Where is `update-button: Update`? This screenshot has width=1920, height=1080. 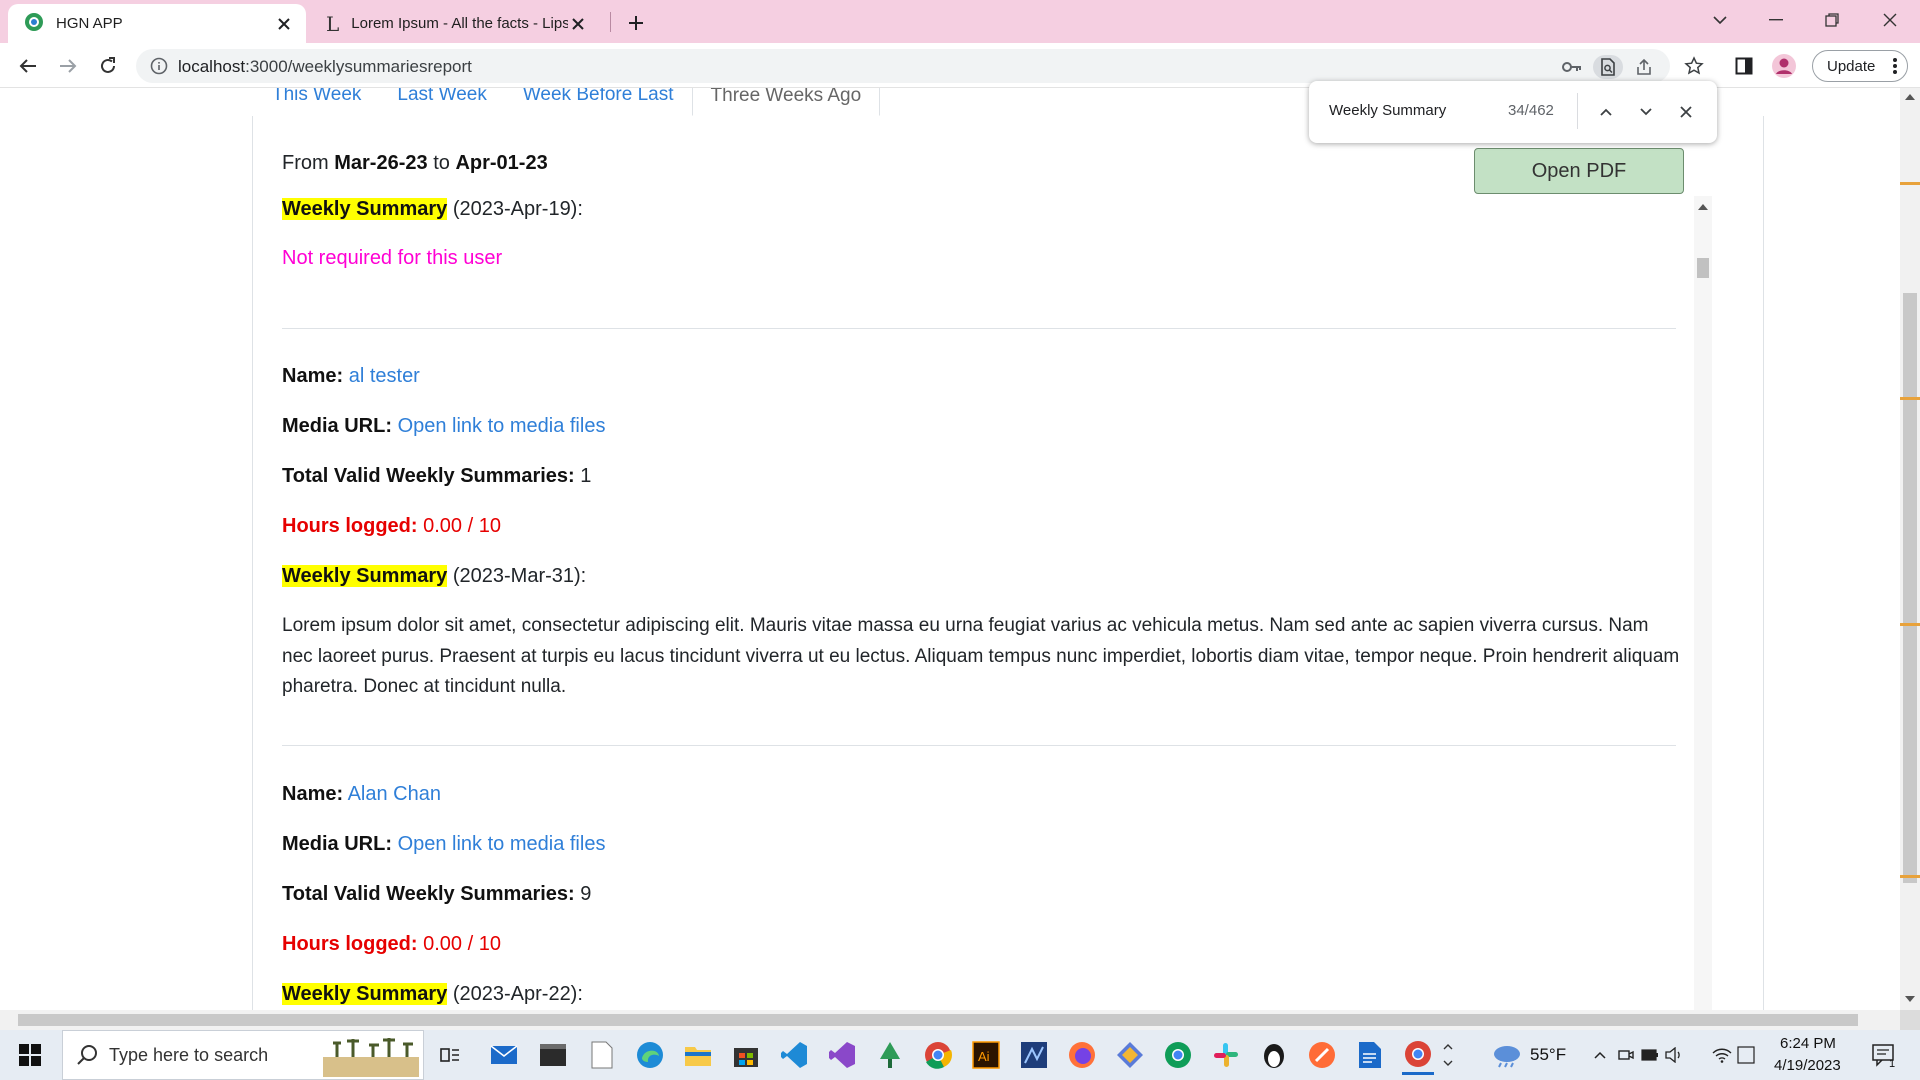
update-button: Update is located at coordinates (1860, 66).